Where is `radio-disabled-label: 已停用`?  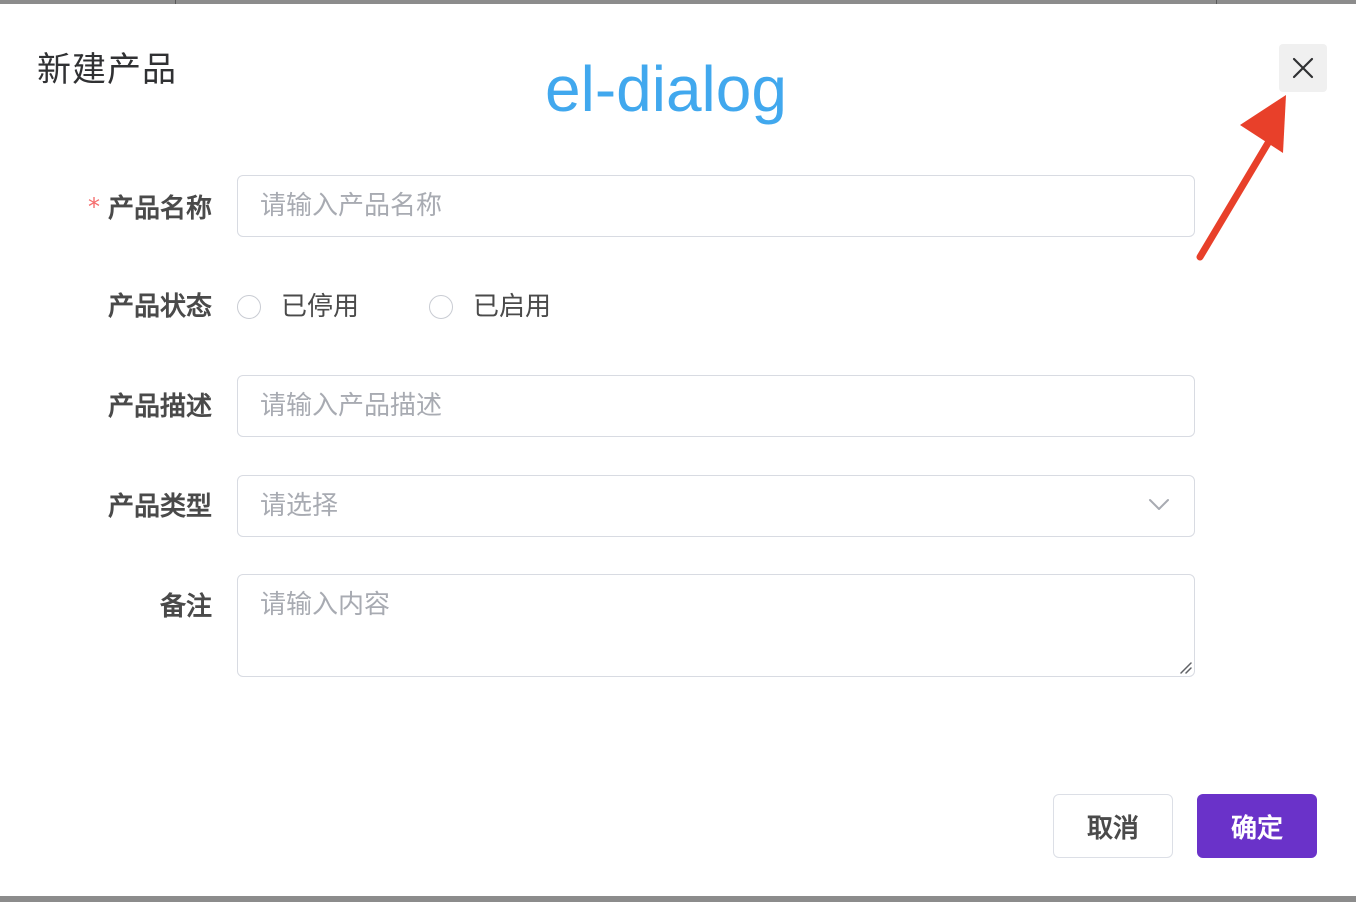 radio-disabled-label: 已停用 is located at coordinates (320, 307).